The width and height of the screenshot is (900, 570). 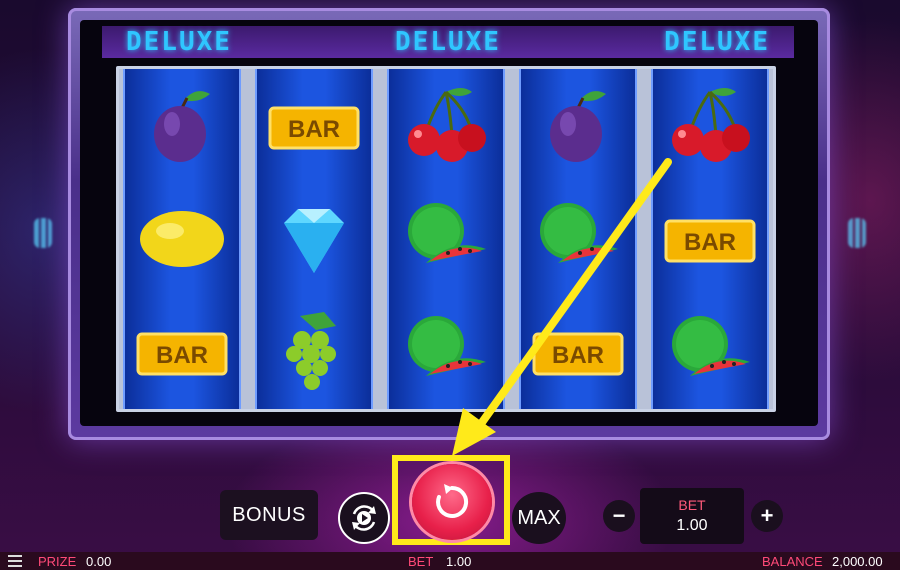 What do you see at coordinates (421, 561) in the screenshot?
I see `status-bet-label: BET` at bounding box center [421, 561].